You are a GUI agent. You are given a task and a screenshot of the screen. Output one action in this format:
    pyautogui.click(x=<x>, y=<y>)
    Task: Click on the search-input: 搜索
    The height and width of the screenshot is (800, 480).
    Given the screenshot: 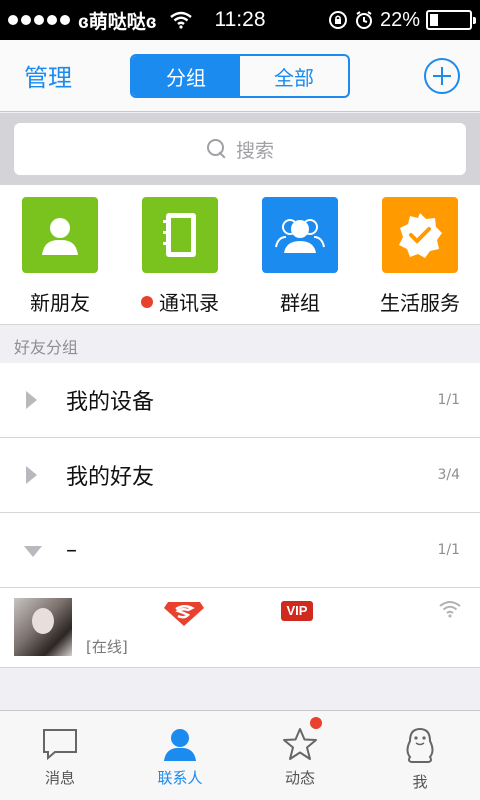 What is the action you would take?
    pyautogui.click(x=240, y=149)
    